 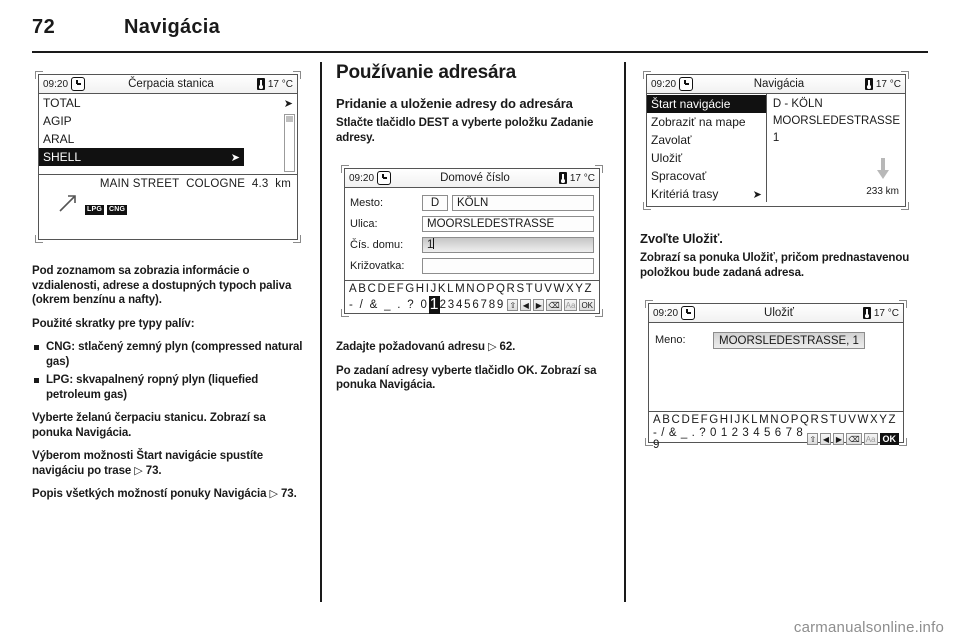 I want to click on keyboard-symbols: - / & _ . ? 0 1 2 3 4 5 6 7 8 9, so click(x=730, y=439).